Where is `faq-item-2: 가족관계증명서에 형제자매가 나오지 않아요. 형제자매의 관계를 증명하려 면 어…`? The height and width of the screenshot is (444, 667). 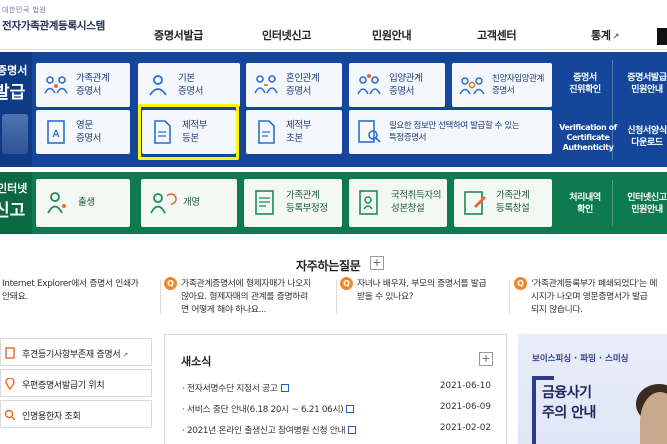 faq-item-2: 가족관계증명서에 형제자매가 나오지 않아요. 형제자매의 관계를 증명하려 면 어… is located at coordinates (261, 297).